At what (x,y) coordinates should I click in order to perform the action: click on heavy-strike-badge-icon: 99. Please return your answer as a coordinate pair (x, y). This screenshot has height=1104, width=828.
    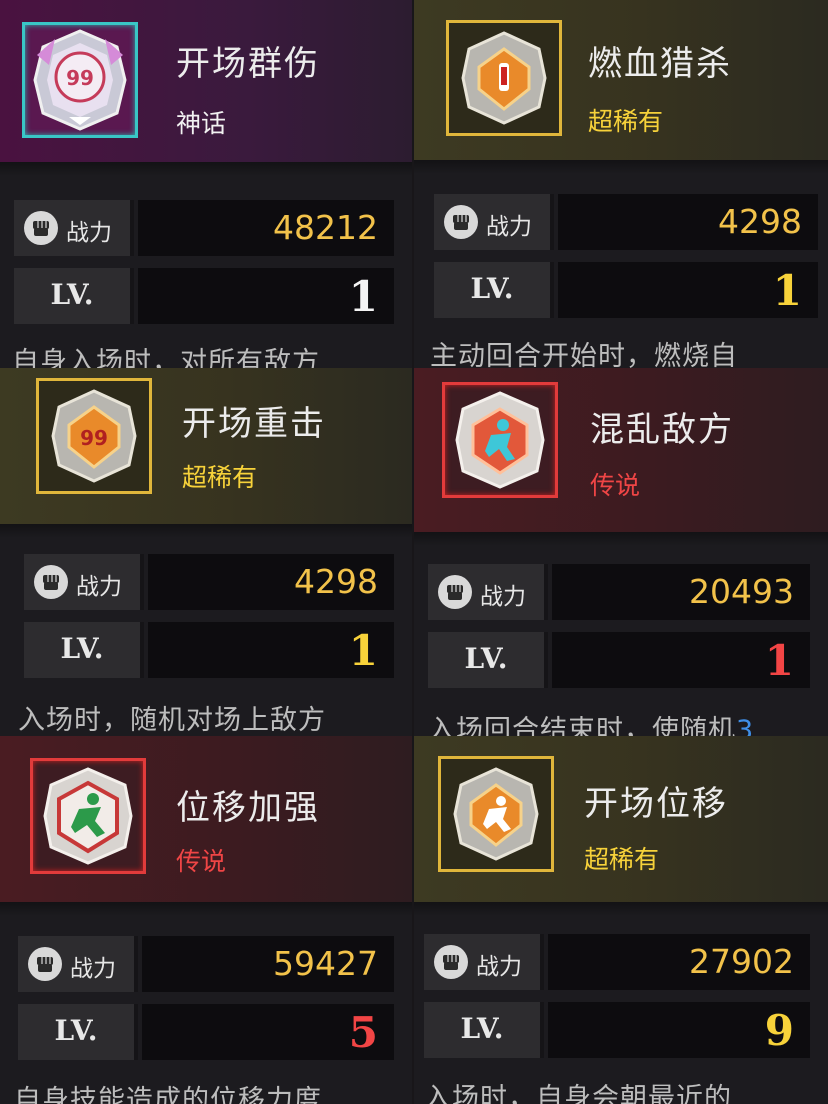
    Looking at the image, I should click on (94, 436).